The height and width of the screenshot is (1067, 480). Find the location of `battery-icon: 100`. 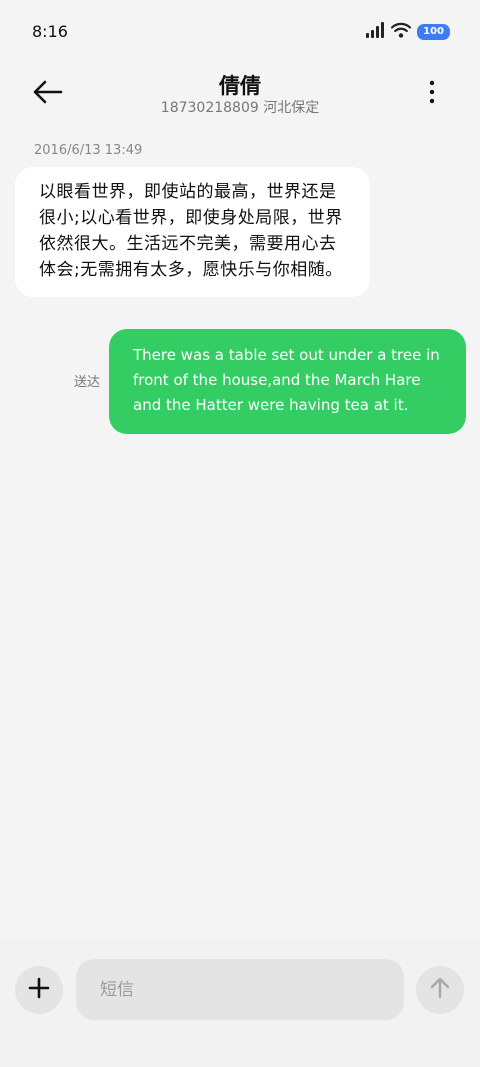

battery-icon: 100 is located at coordinates (433, 32).